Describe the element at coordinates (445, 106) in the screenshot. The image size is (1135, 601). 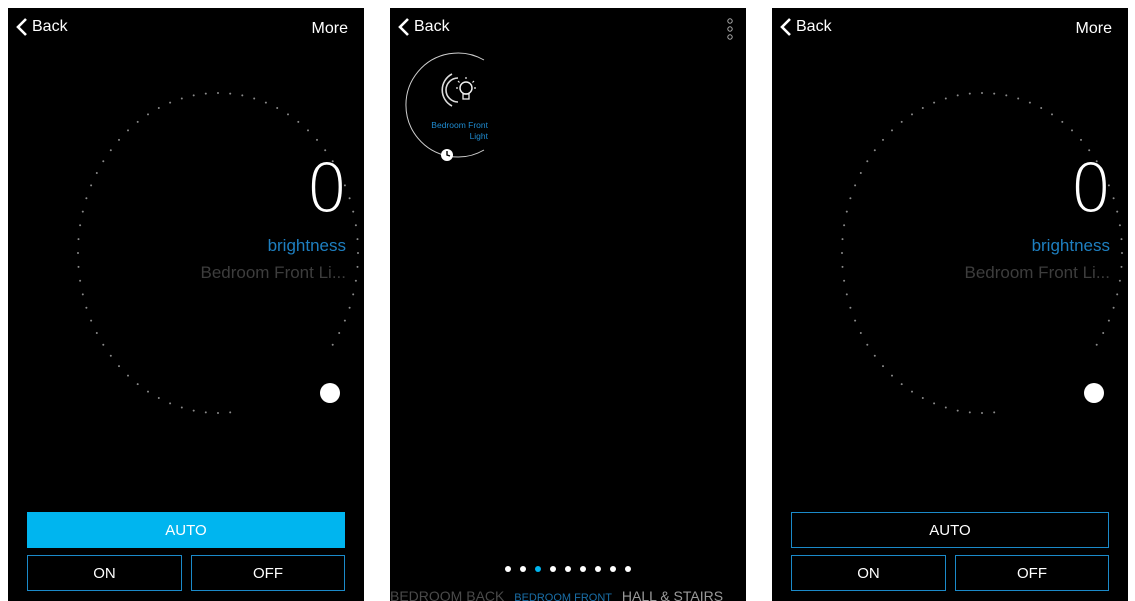
I see `device-tile-ring` at that location.